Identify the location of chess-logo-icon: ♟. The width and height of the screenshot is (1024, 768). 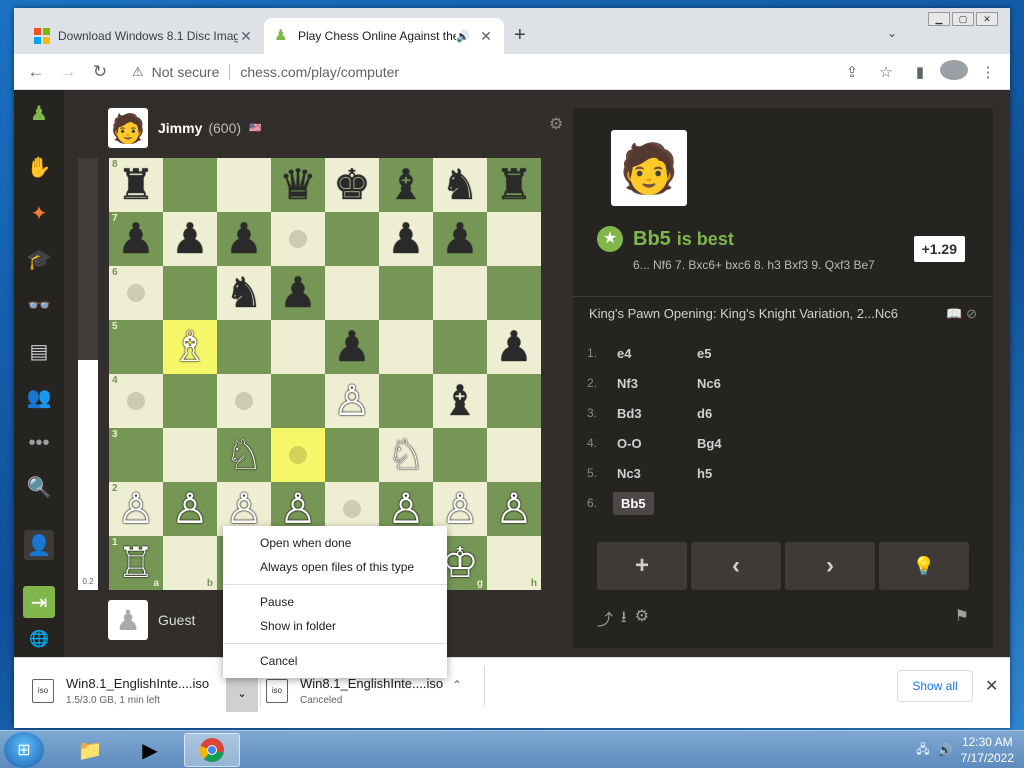
(39, 113).